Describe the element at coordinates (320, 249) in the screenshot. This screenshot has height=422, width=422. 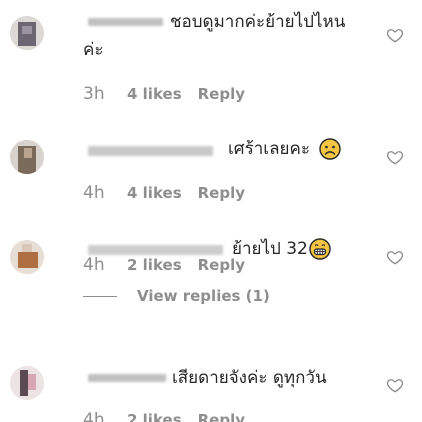
I see `grimacing-face-emoji` at that location.